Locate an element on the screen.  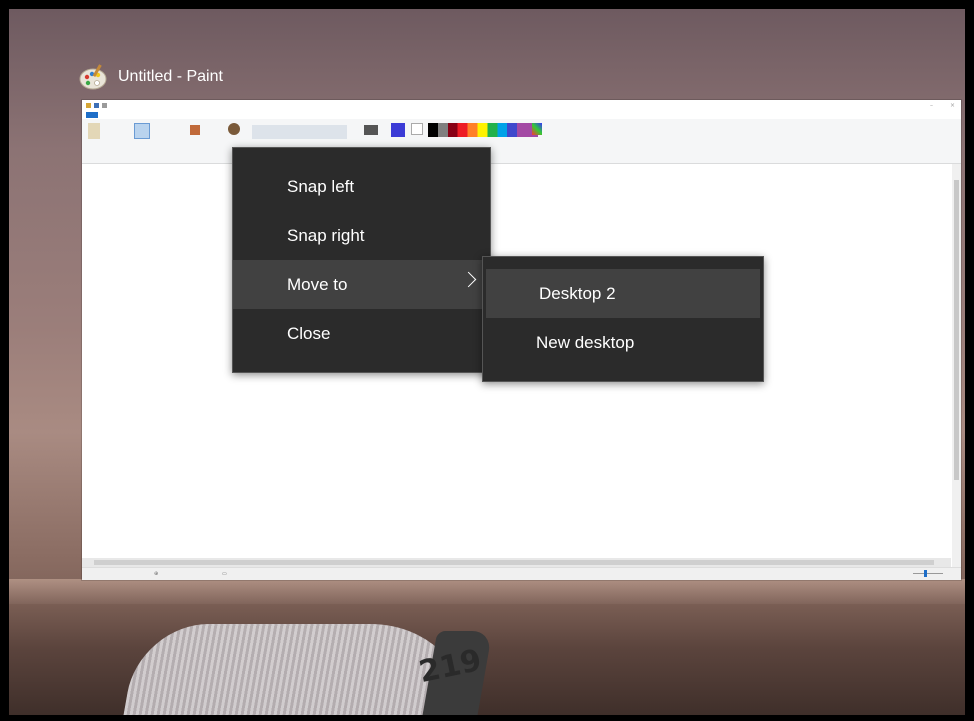
size-icon is located at coordinates (371, 130).